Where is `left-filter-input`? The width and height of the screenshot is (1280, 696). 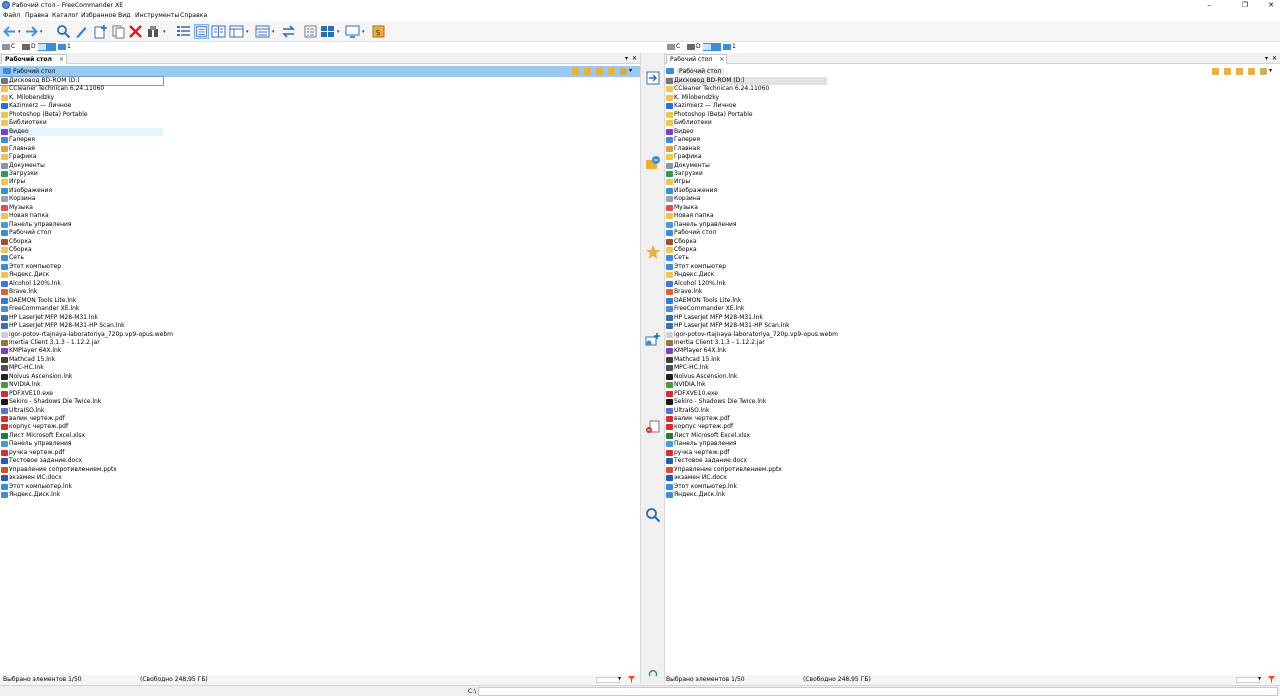 left-filter-input is located at coordinates (608, 680).